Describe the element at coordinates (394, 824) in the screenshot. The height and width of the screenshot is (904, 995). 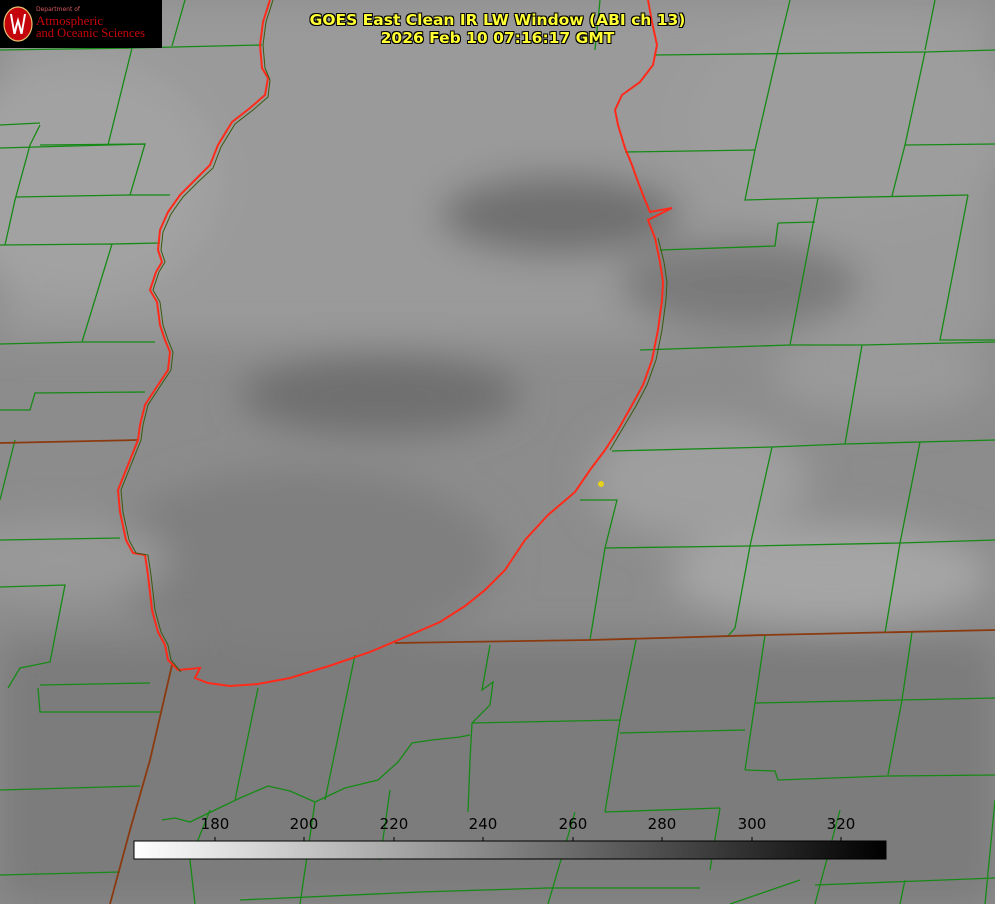
I see `colorbar-tick-label: 220` at that location.